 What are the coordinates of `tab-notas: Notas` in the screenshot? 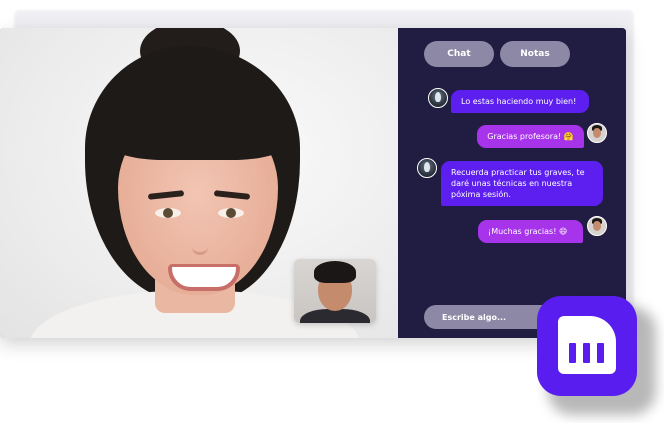 It's located at (535, 54).